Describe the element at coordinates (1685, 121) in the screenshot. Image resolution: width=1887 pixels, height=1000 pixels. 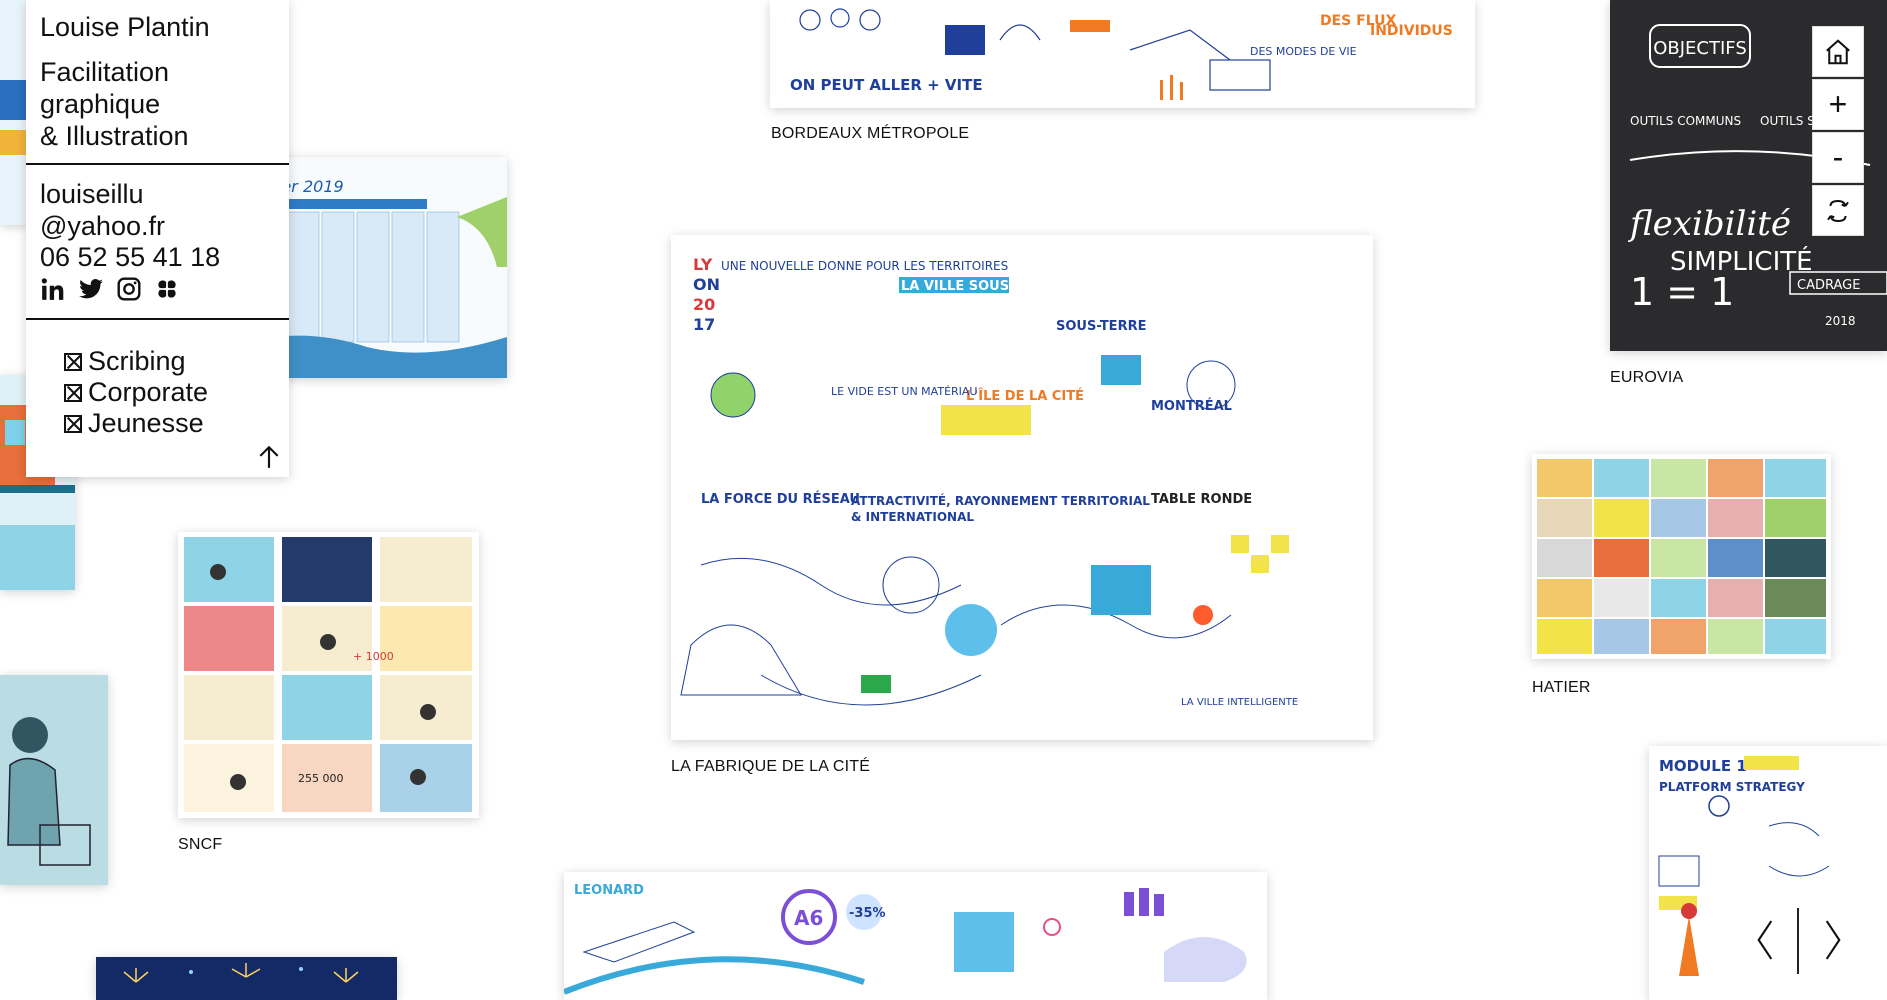
I see `svg-text: OUTILS COMMUNS` at that location.